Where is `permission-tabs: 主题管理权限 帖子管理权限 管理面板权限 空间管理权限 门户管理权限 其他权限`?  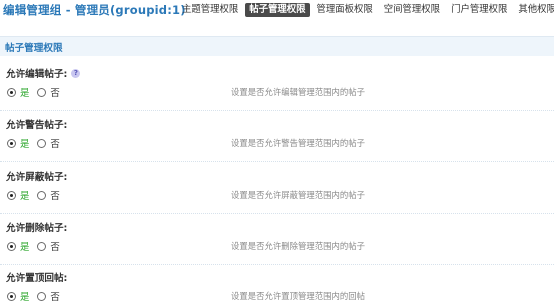 permission-tabs: 主题管理权限 帖子管理权限 管理面板权限 空间管理权限 门户管理权限 其他权限 is located at coordinates (366, 9).